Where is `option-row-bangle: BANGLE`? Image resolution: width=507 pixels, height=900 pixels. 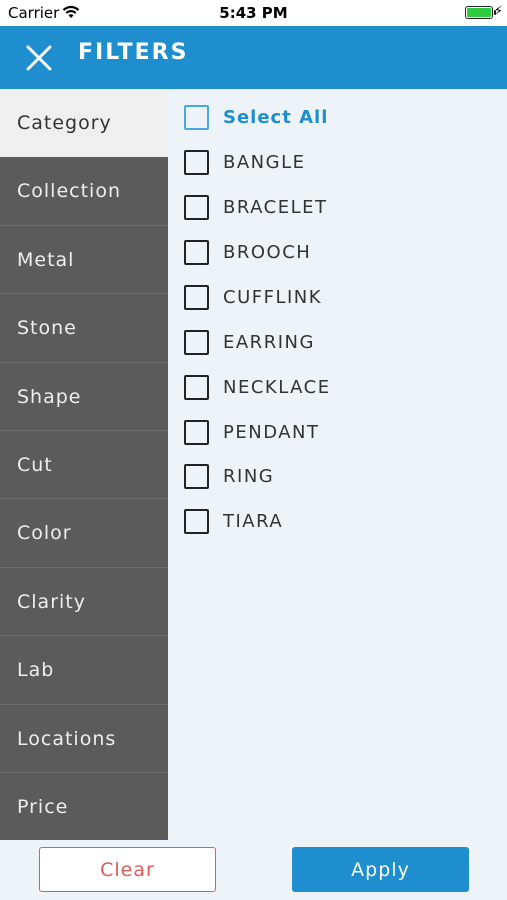 option-row-bangle: BANGLE is located at coordinates (244, 162).